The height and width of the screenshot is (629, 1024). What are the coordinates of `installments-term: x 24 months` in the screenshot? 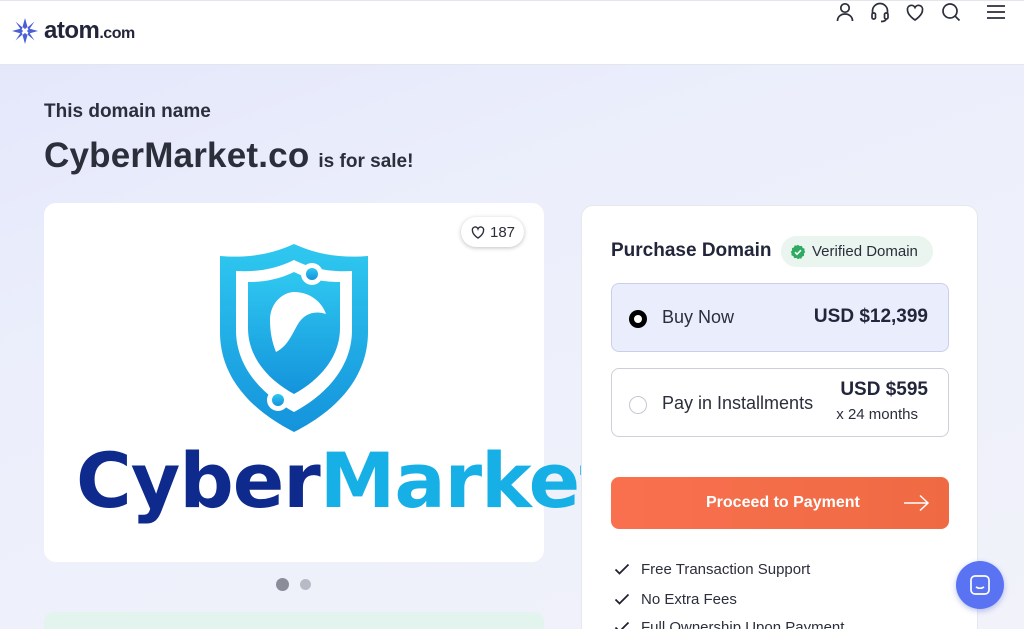 It's located at (877, 414).